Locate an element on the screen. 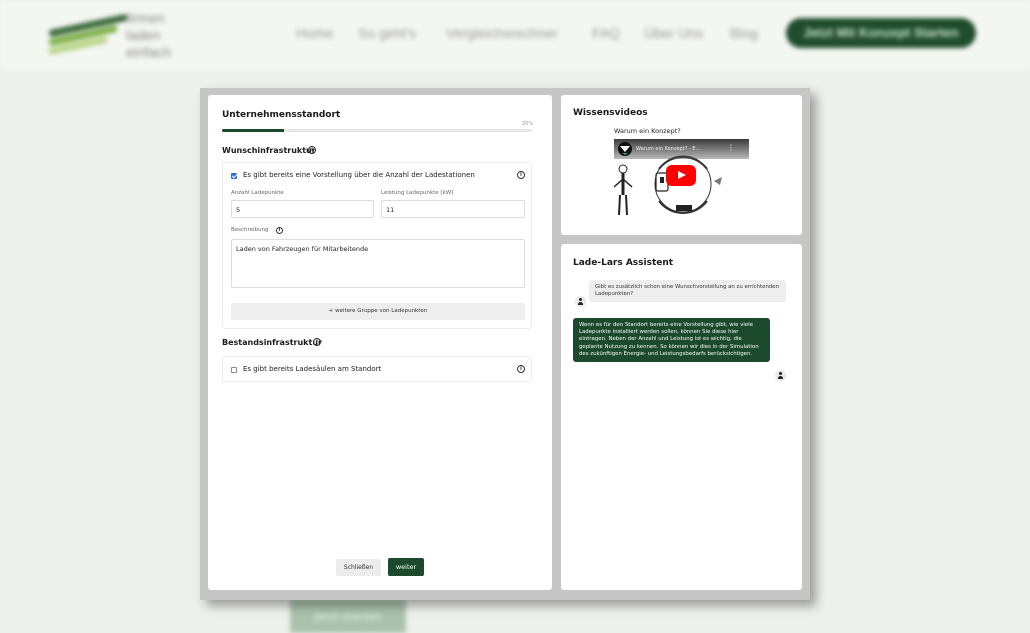 This screenshot has height=633, width=1030. play-icon is located at coordinates (681, 175).